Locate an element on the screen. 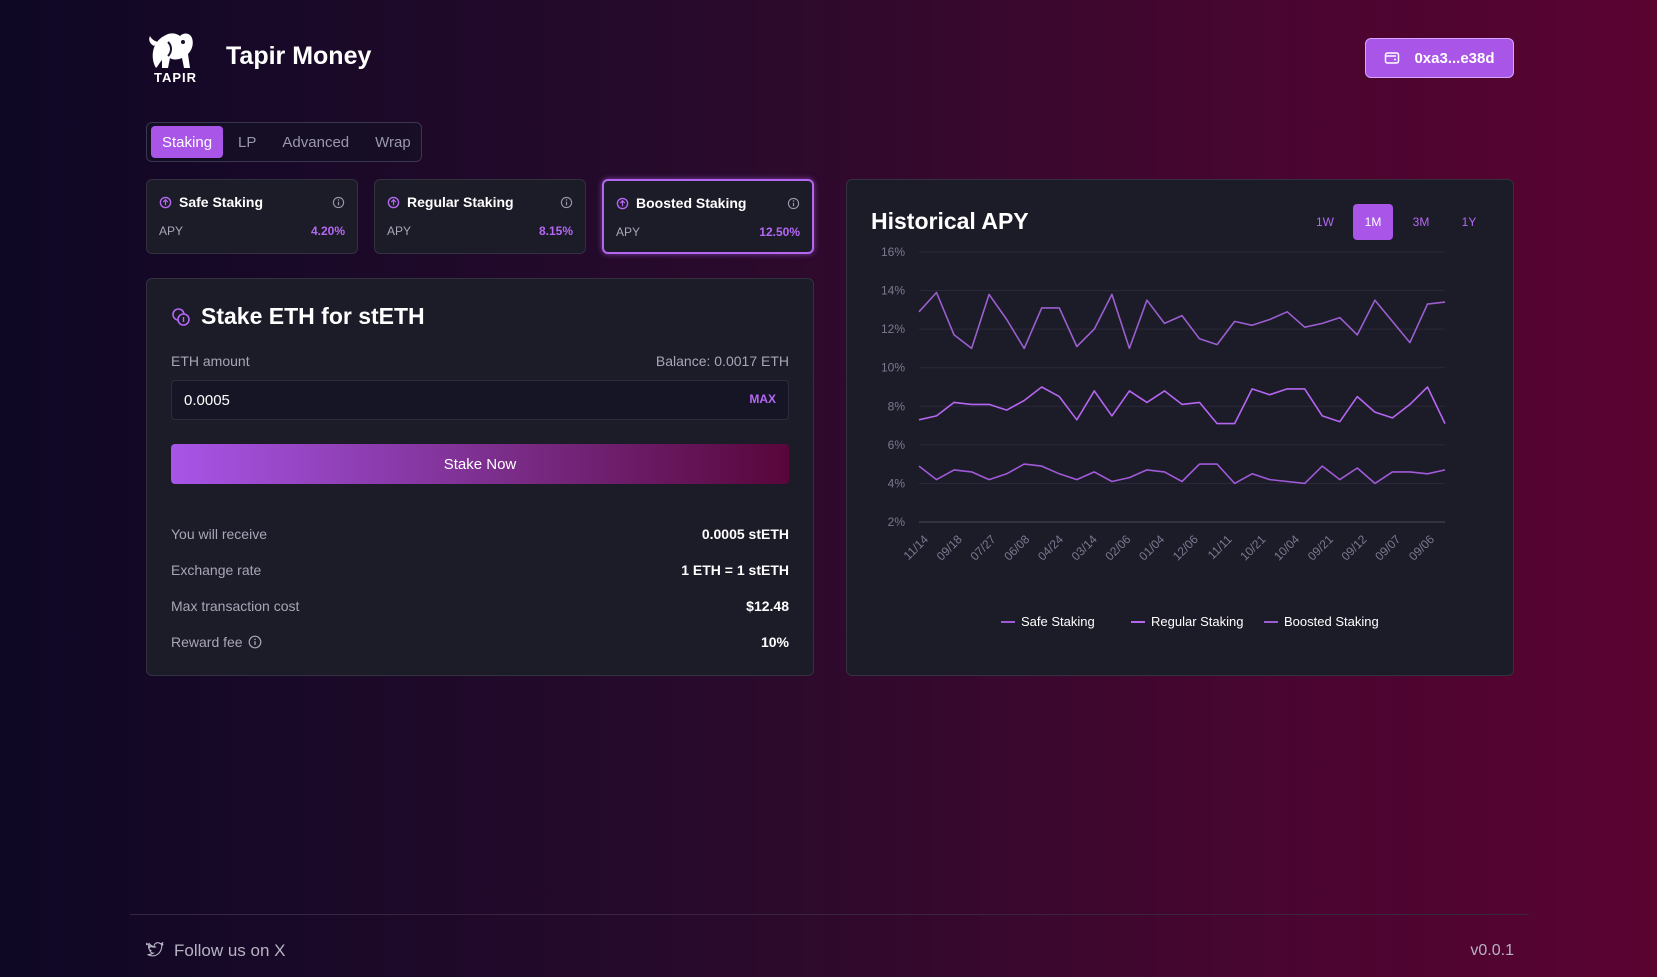 The height and width of the screenshot is (977, 1657). x-tick-label: 02/06 is located at coordinates (1117, 547).